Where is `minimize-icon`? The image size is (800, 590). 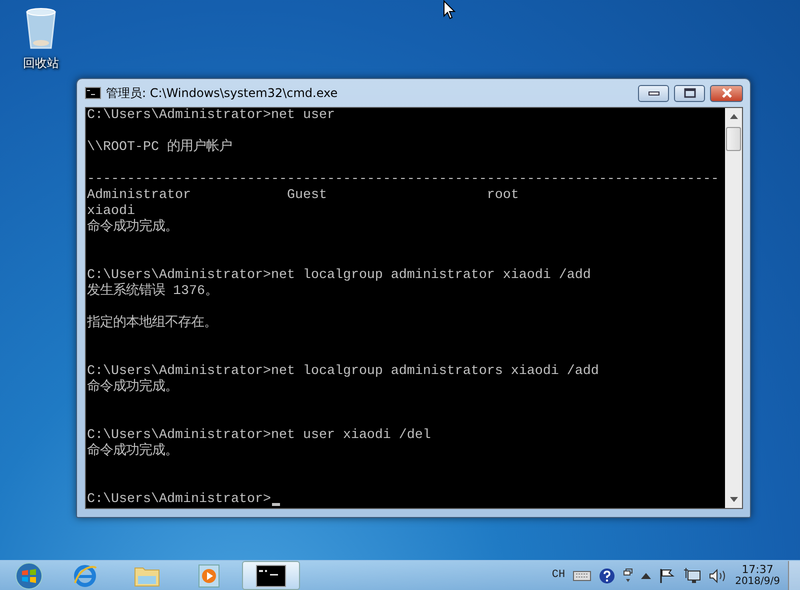 minimize-icon is located at coordinates (654, 93).